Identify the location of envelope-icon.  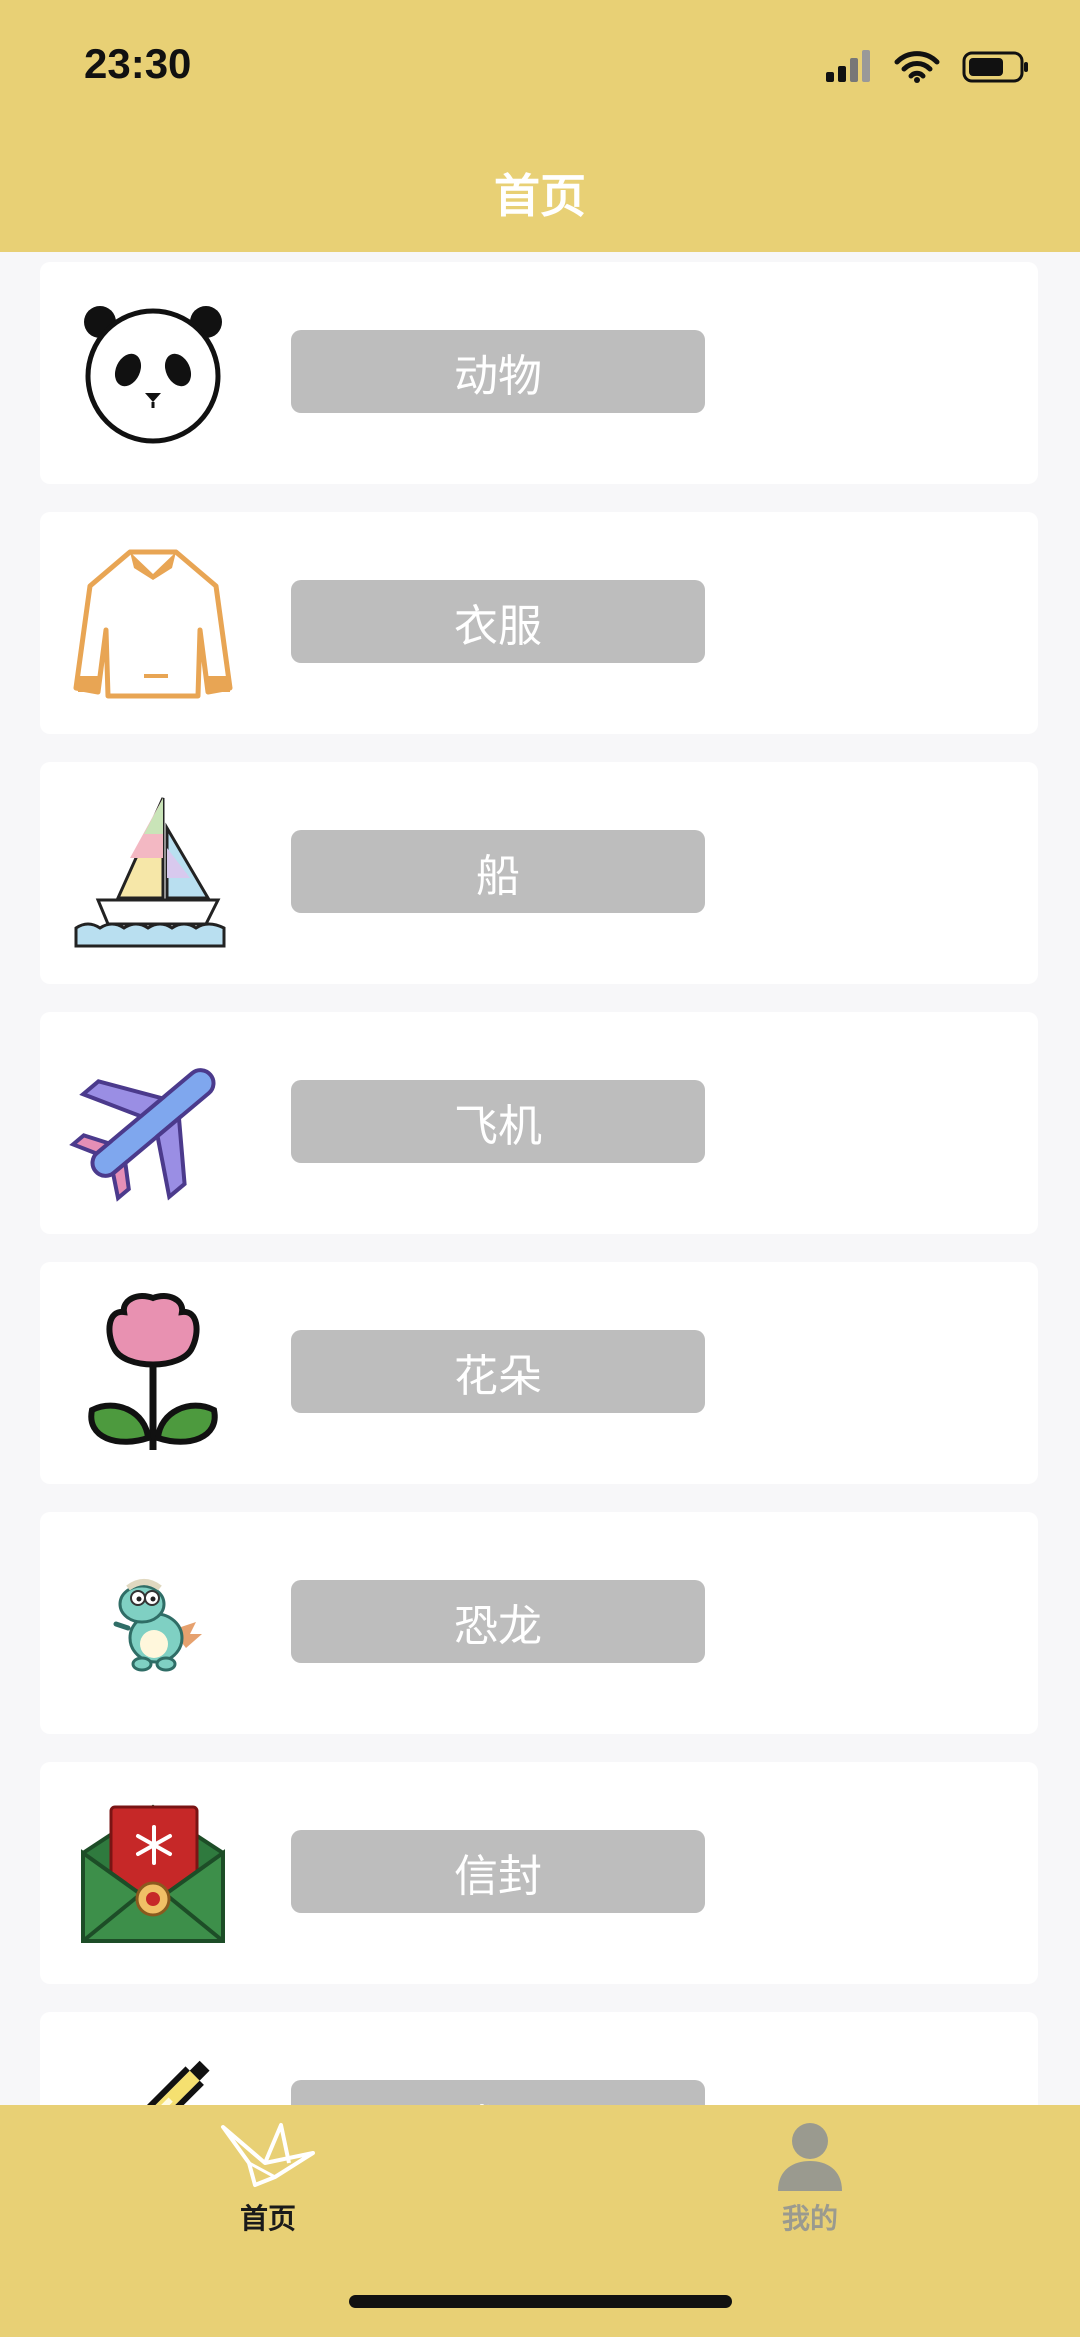
(153, 1873).